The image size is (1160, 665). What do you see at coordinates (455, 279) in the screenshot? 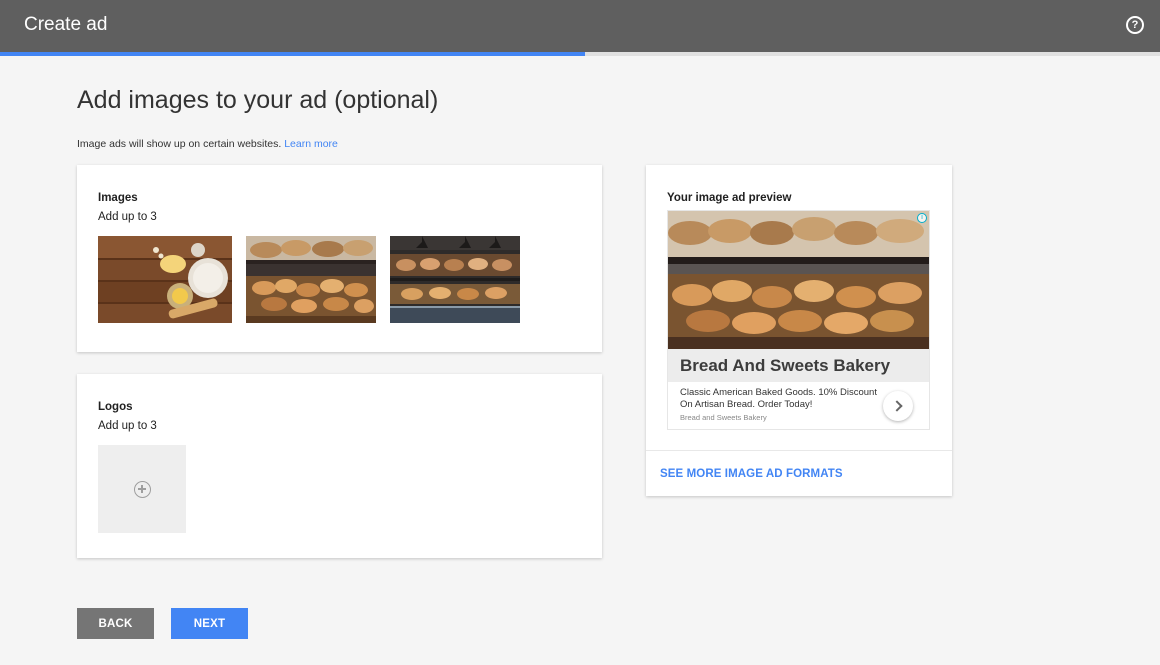
I see `image-thumbnail-bakery-interior` at bounding box center [455, 279].